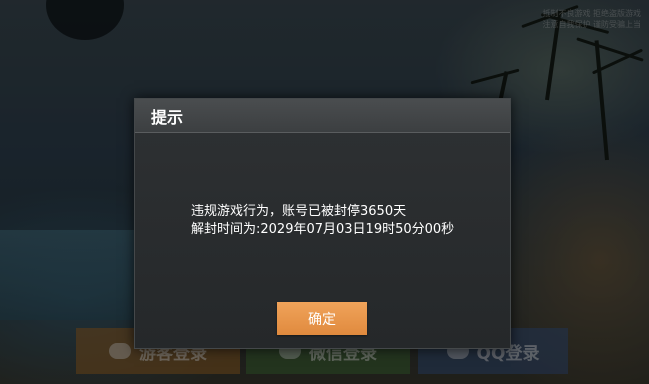  I want to click on dialog-title: 提示, so click(167, 117).